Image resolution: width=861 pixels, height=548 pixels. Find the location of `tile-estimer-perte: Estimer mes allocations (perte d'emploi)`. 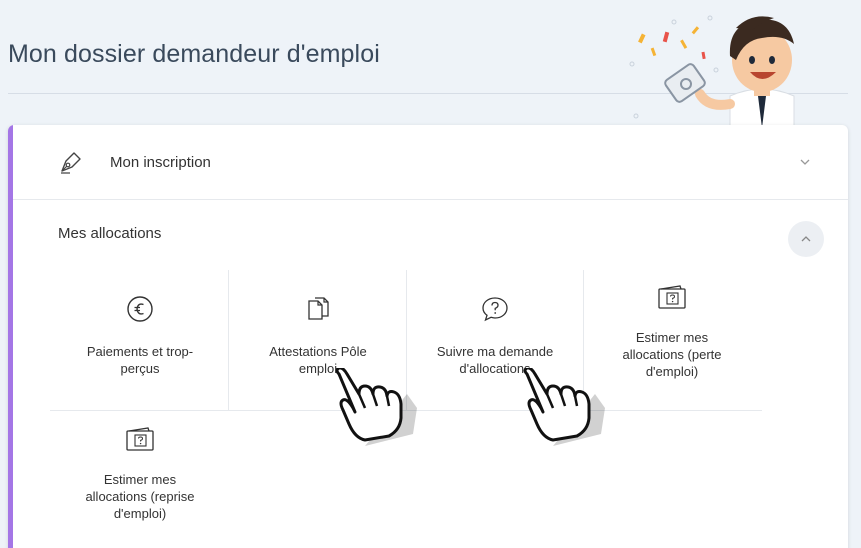

tile-estimer-perte: Estimer mes allocations (perte d'emploi) is located at coordinates (672, 331).